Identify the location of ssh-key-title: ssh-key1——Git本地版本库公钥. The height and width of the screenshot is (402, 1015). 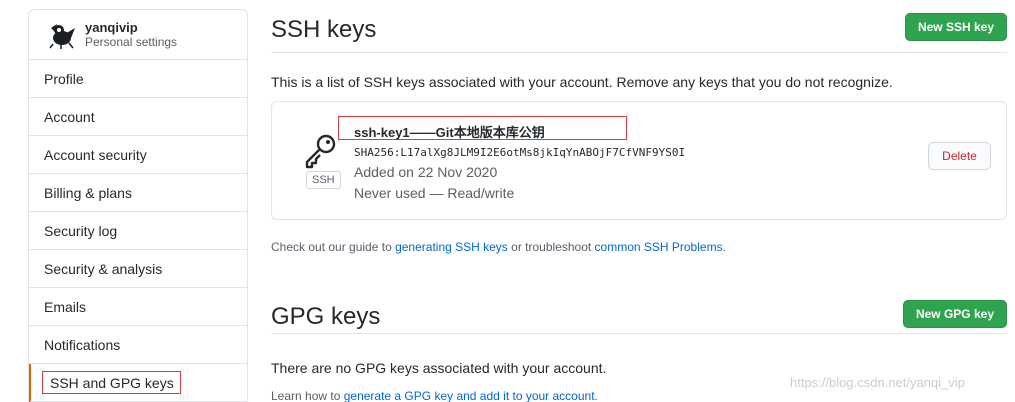
(482, 128).